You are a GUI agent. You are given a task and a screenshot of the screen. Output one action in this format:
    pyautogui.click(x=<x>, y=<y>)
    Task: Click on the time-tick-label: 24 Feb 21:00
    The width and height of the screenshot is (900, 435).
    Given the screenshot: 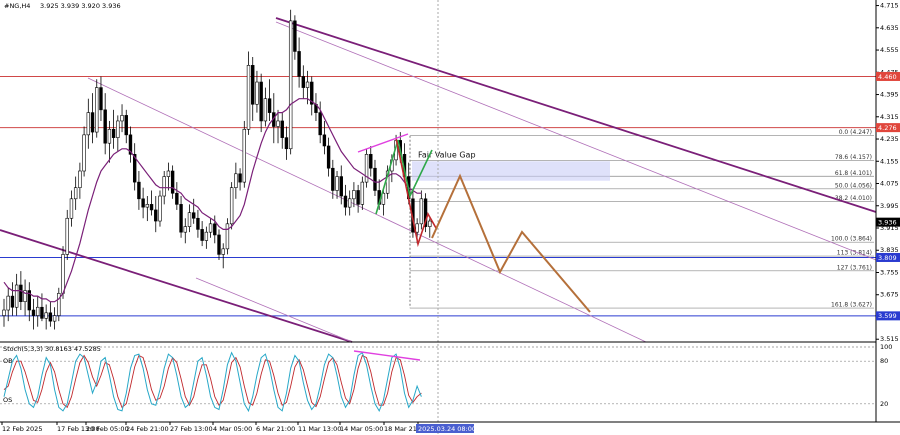 What is the action you would take?
    pyautogui.click(x=147, y=429)
    